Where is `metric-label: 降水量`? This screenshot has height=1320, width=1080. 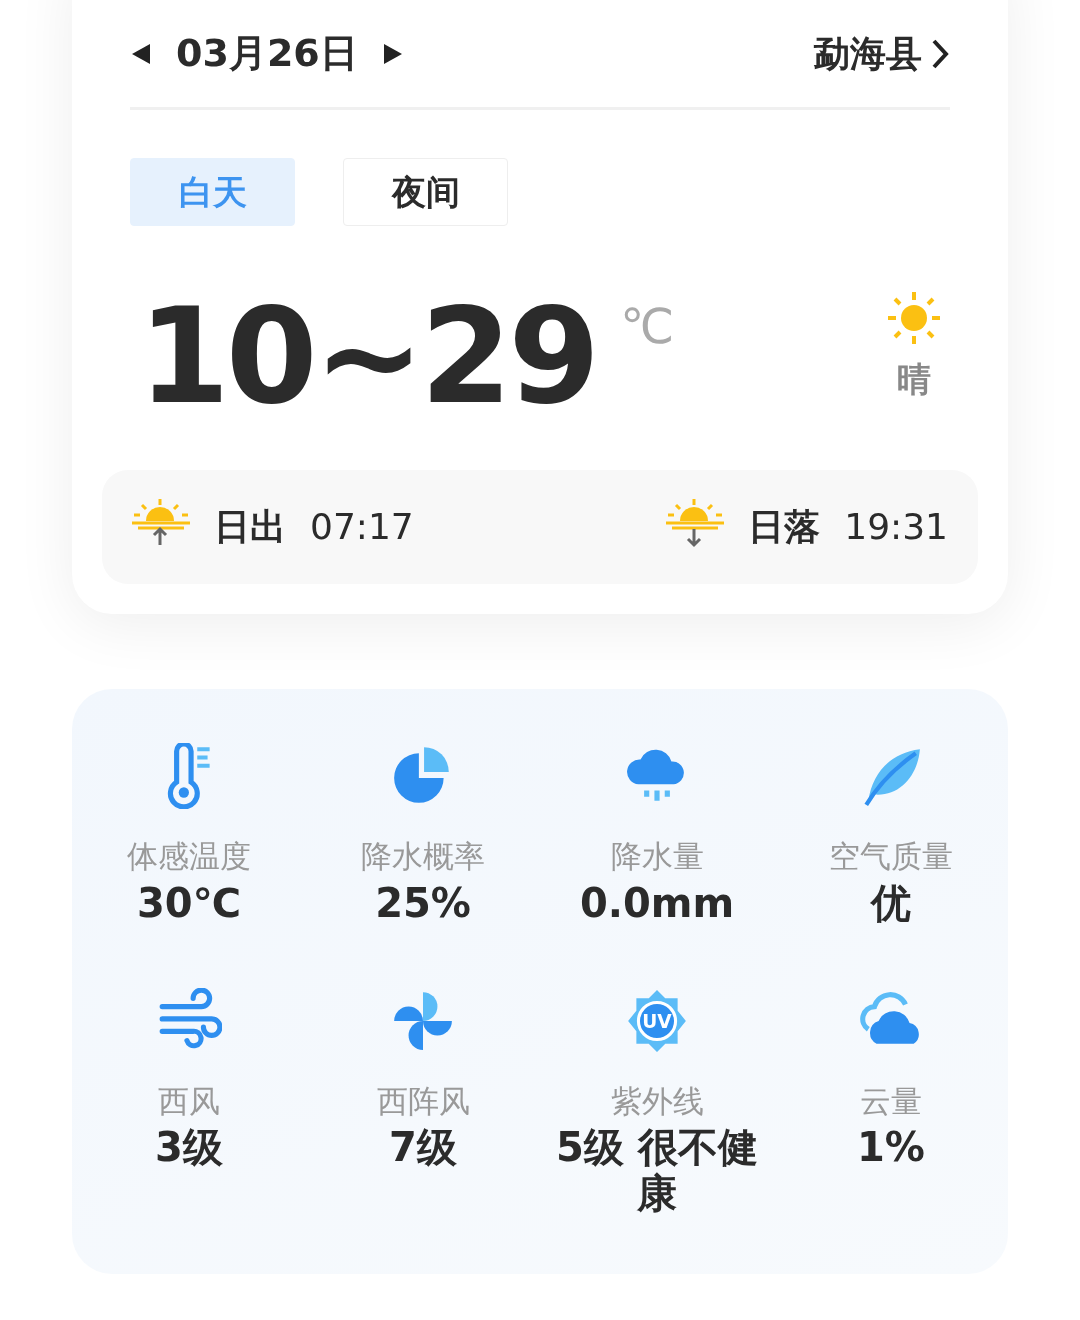
metric-label: 降水量 is located at coordinates (657, 856).